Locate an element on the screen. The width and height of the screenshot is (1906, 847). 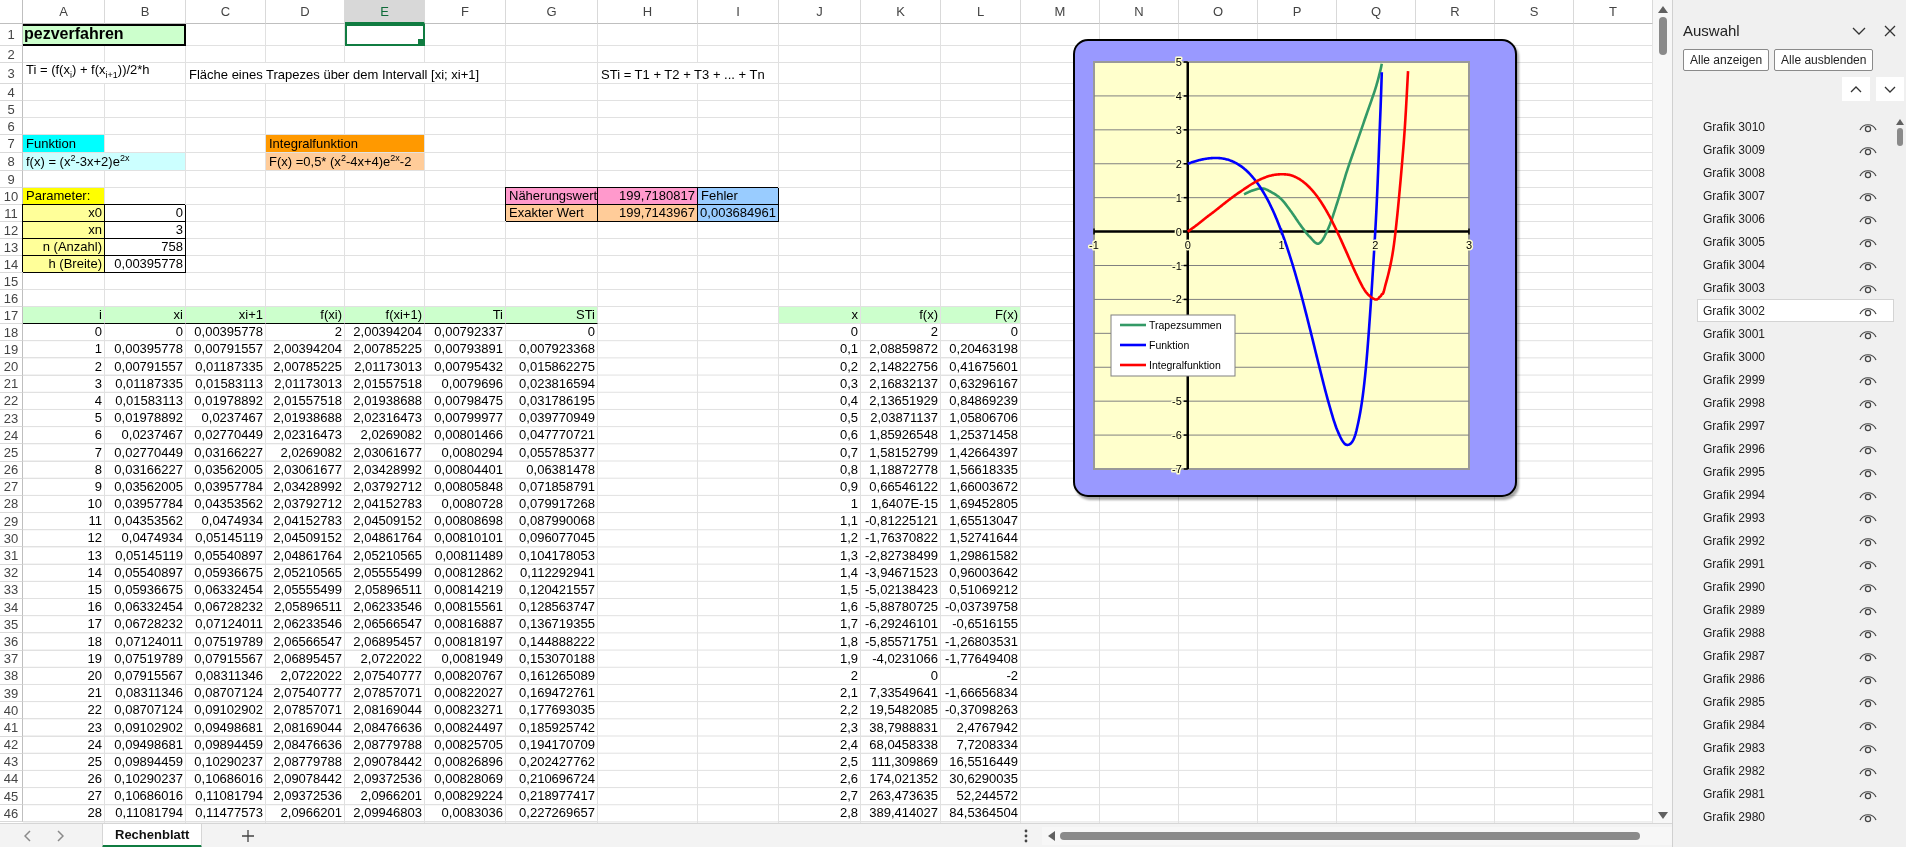
object-list-item: Grafik 2998 is located at coordinates (1795, 402).